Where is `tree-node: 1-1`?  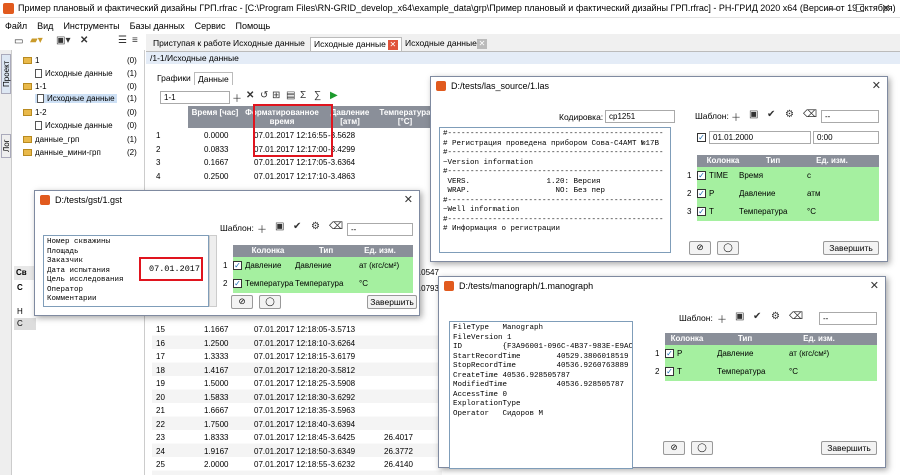
tree-node: 1-1 is located at coordinates (35, 86).